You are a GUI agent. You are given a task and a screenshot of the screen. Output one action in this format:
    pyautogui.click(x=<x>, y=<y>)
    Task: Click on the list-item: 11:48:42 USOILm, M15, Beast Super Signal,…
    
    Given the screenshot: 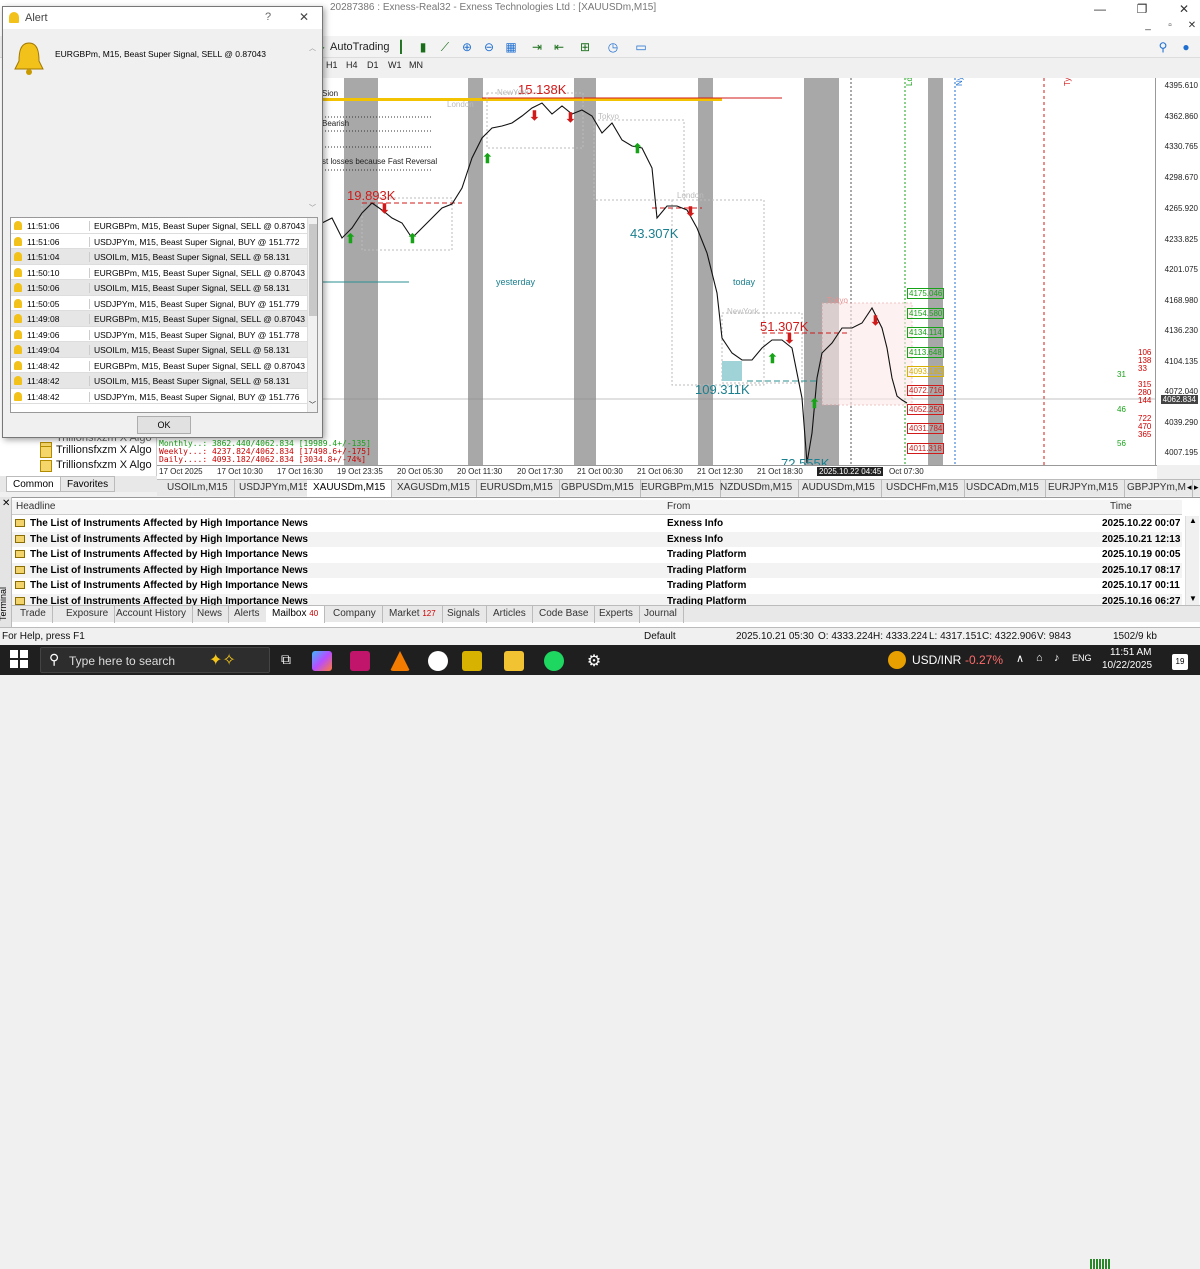 What is the action you would take?
    pyautogui.click(x=159, y=381)
    